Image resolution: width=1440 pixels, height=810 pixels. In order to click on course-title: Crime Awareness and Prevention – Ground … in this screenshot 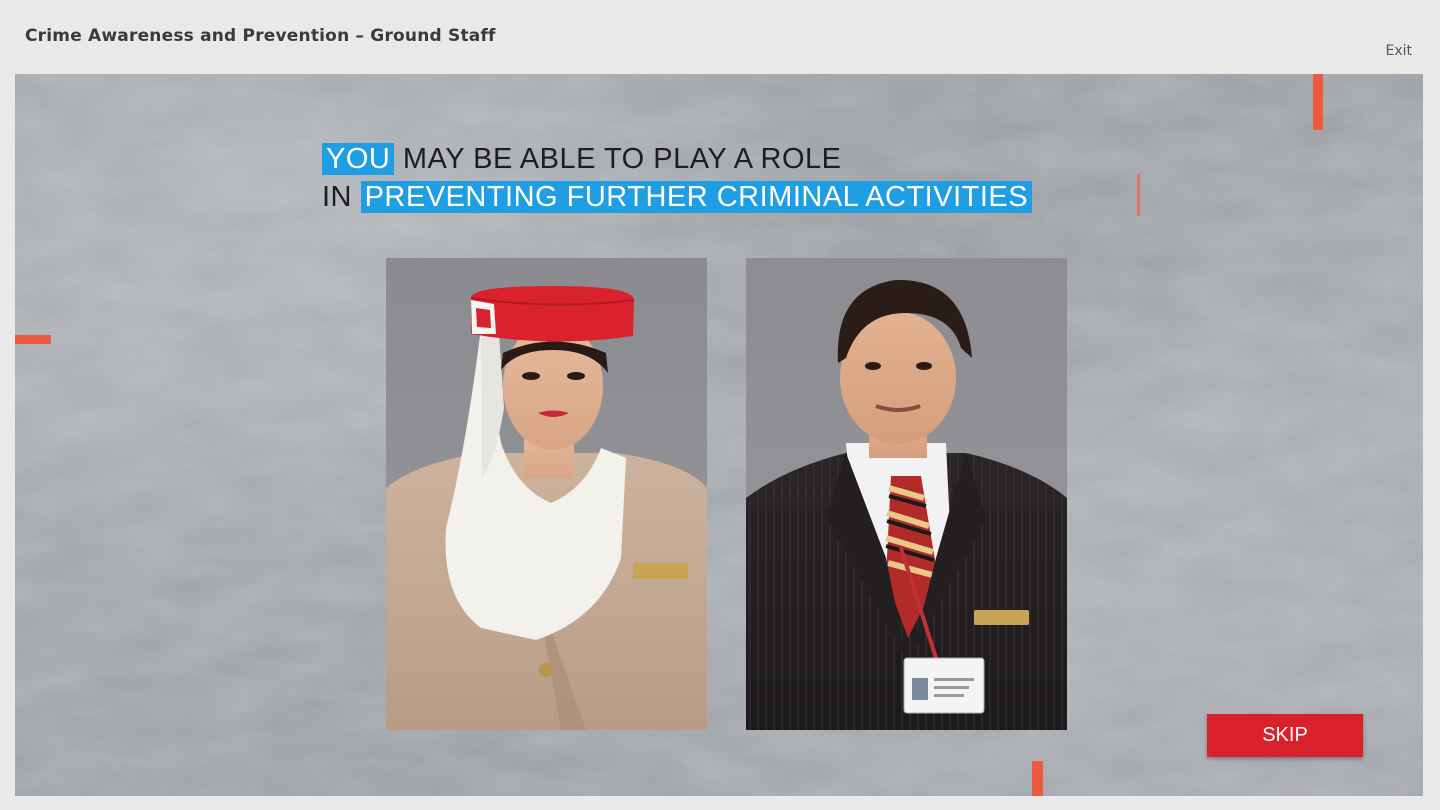, I will do `click(260, 36)`.